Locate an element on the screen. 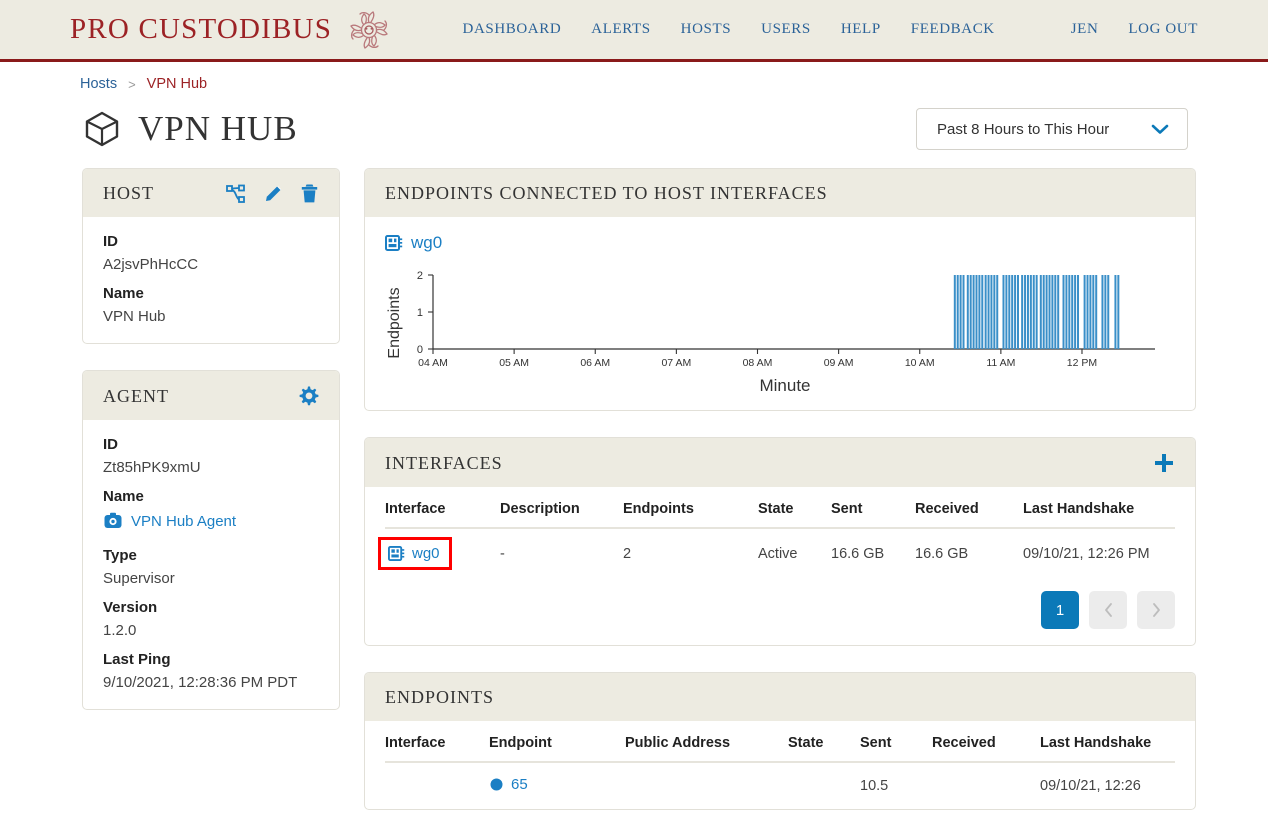 Image resolution: width=1268 pixels, height=836 pixels. svg-text: Endpoints is located at coordinates (394, 322).